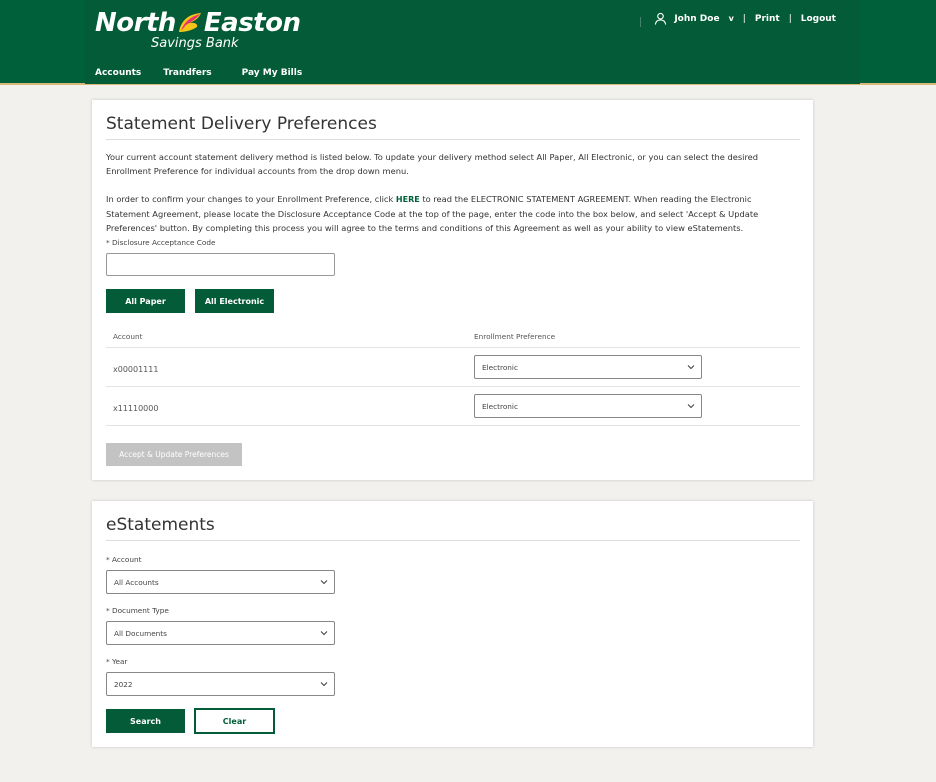 The width and height of the screenshot is (936, 782). What do you see at coordinates (252, 23) in the screenshot?
I see `logo-easton: Easton` at bounding box center [252, 23].